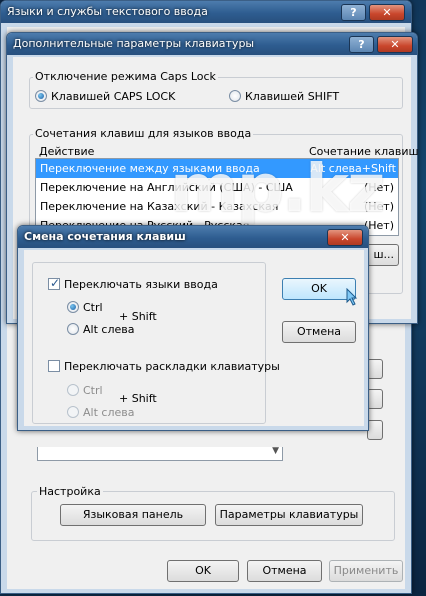 The width and height of the screenshot is (426, 596). What do you see at coordinates (345, 237) in the screenshot?
I see `change-hotkey-close-button: ✕` at bounding box center [345, 237].